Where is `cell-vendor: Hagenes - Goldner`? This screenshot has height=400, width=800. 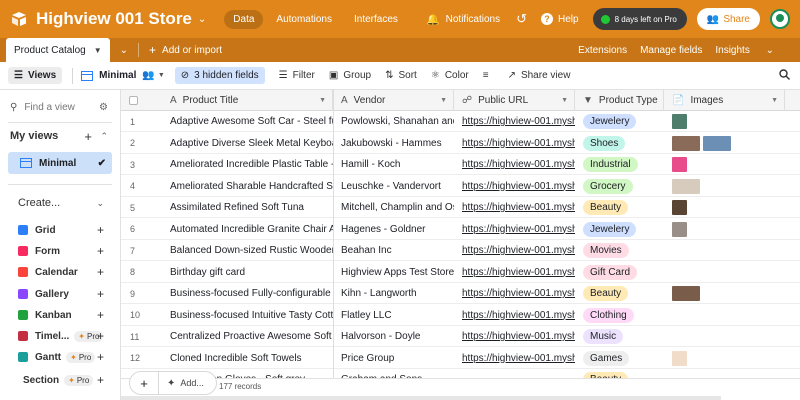
cell-vendor: Hagenes - Goldner is located at coordinates (393, 229).